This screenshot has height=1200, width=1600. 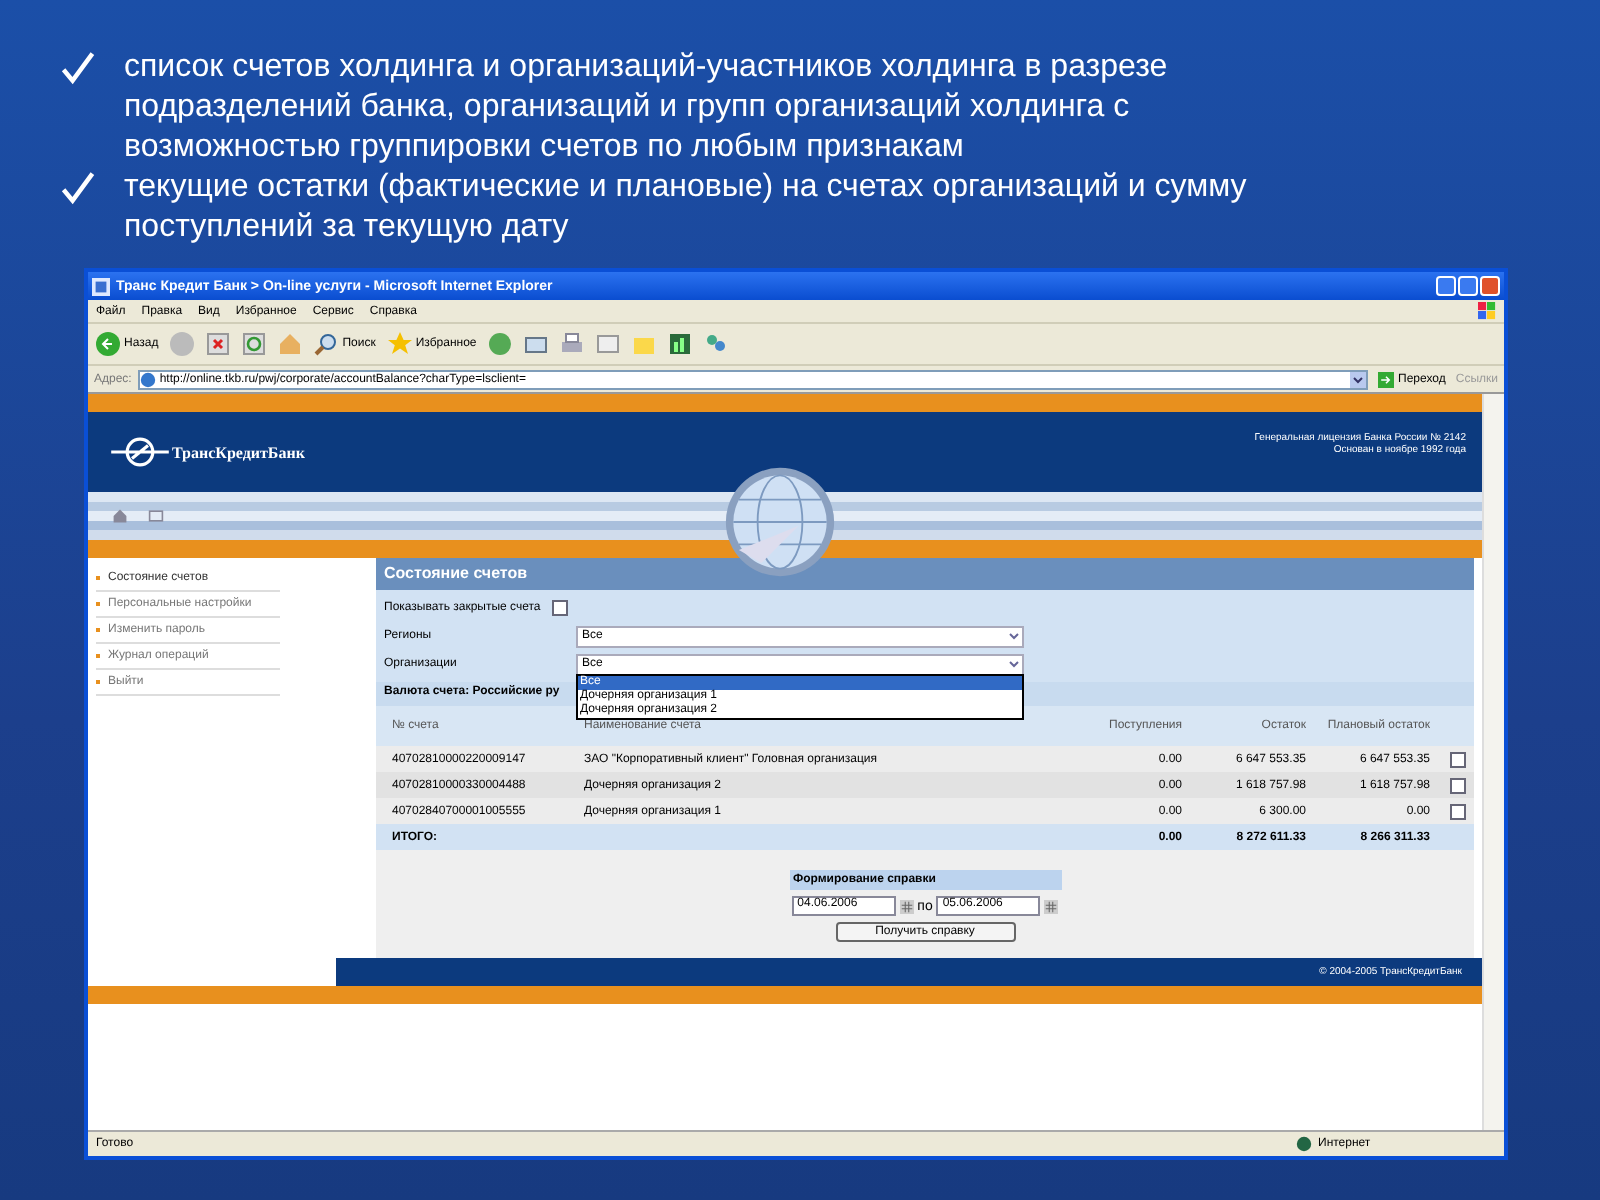 What do you see at coordinates (238, 452) in the screenshot?
I see `bank-name: ТрансКредитБанк` at bounding box center [238, 452].